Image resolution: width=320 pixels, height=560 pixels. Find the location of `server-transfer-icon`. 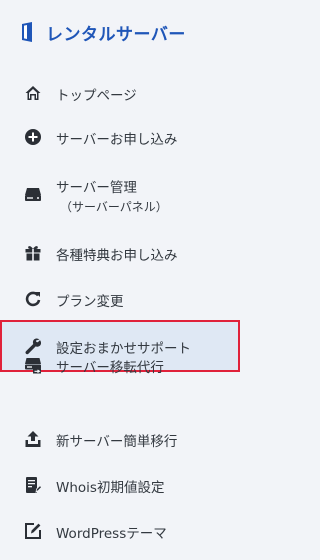

server-transfer-icon is located at coordinates (33, 365).